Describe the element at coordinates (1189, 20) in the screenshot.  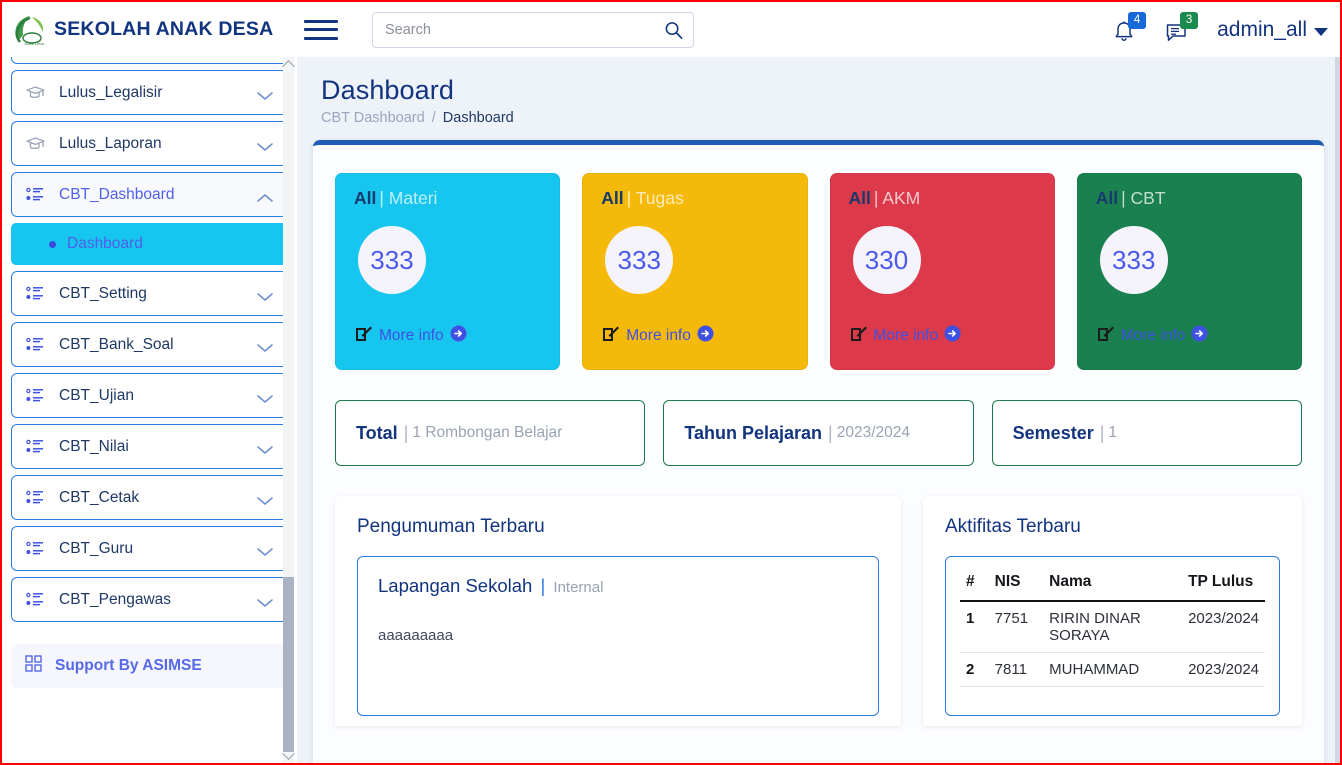
I see `messages-badge: 3` at that location.